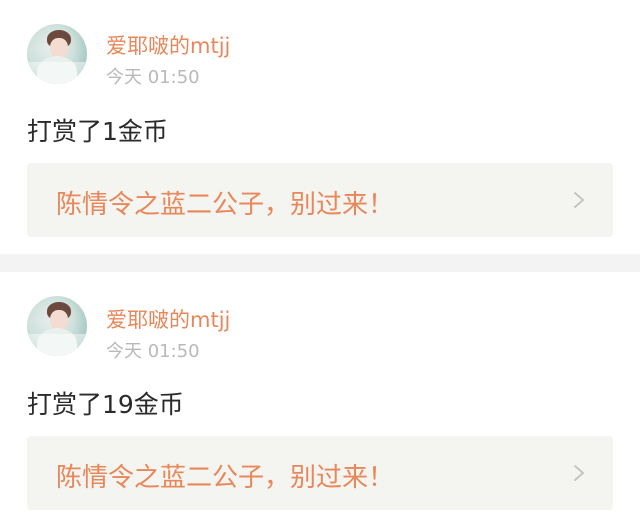 This screenshot has height=527, width=640. I want to click on reward-message: 打赏了19金币, so click(105, 404).